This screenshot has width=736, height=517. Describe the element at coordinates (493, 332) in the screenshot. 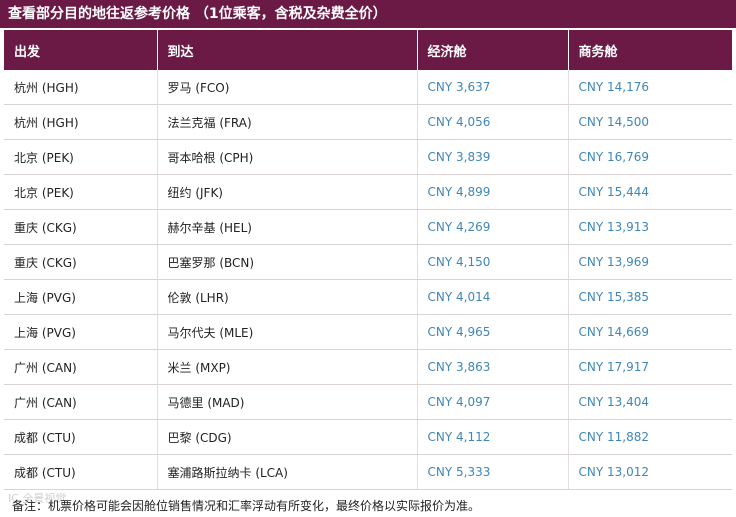

I see `economy-price-cell: CNY 4,965` at that location.